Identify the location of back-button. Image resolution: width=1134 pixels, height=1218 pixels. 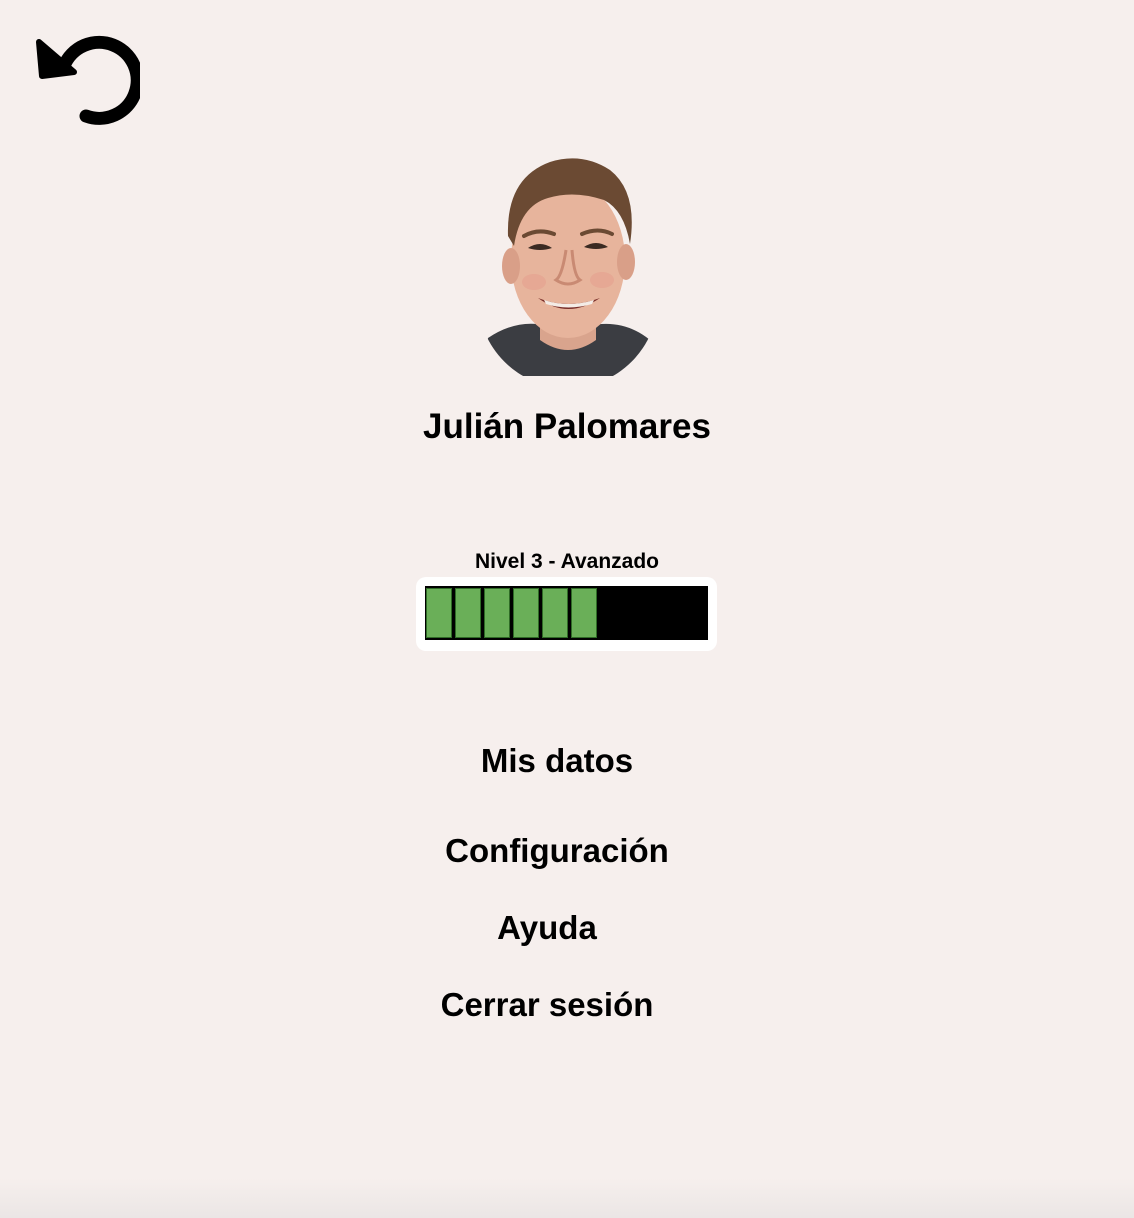
(87, 78).